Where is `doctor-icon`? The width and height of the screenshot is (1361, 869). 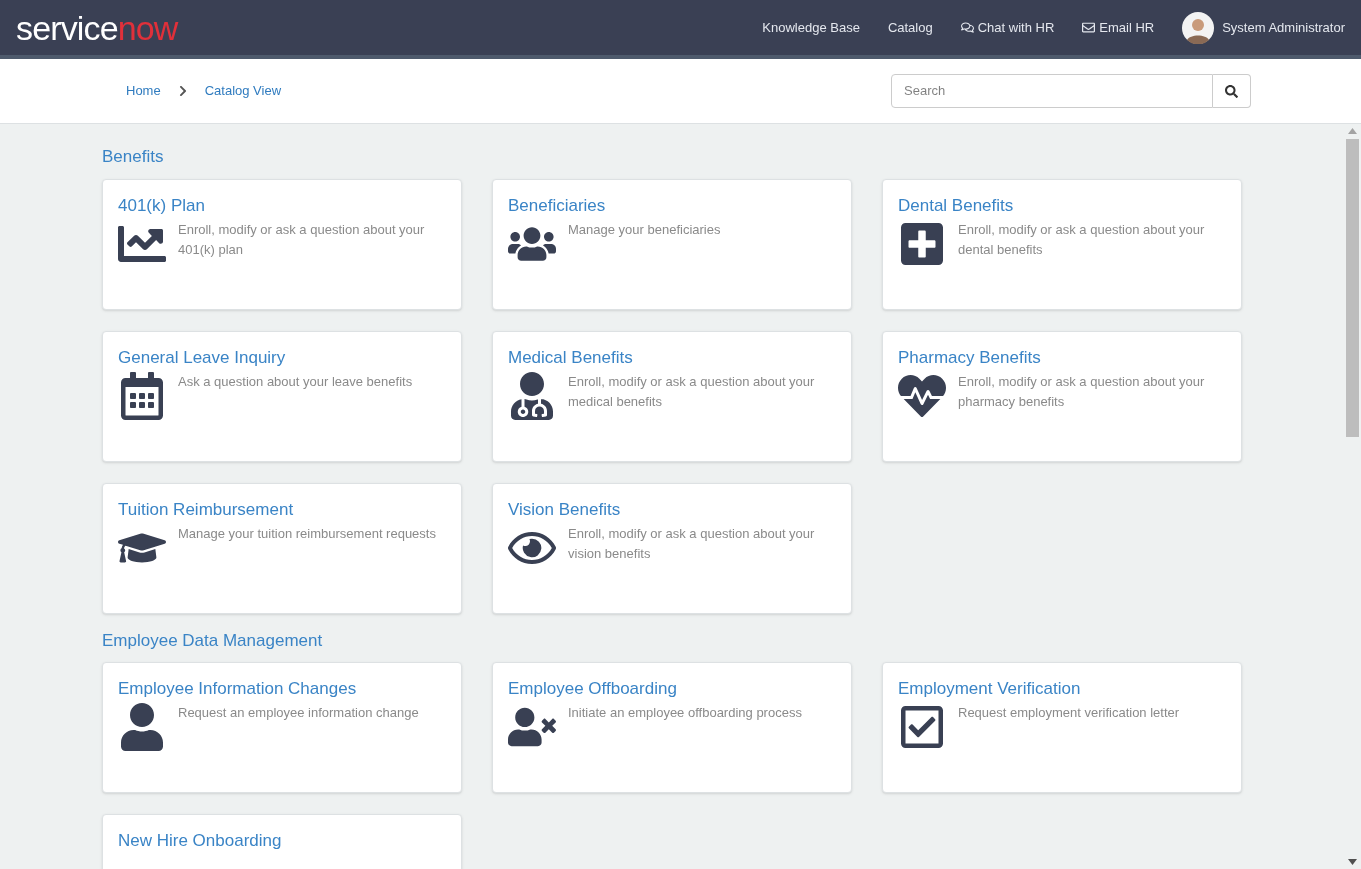
doctor-icon is located at coordinates (532, 395).